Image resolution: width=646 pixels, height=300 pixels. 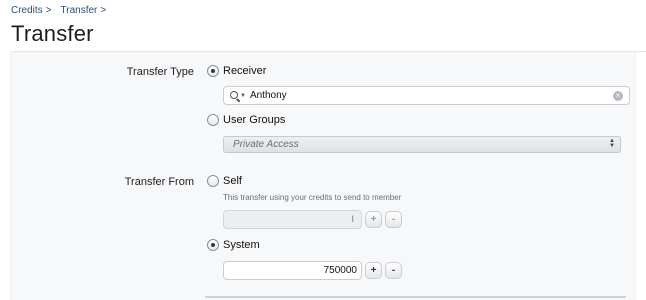 I want to click on breadcrumb-credits: Credits >, so click(x=31, y=10).